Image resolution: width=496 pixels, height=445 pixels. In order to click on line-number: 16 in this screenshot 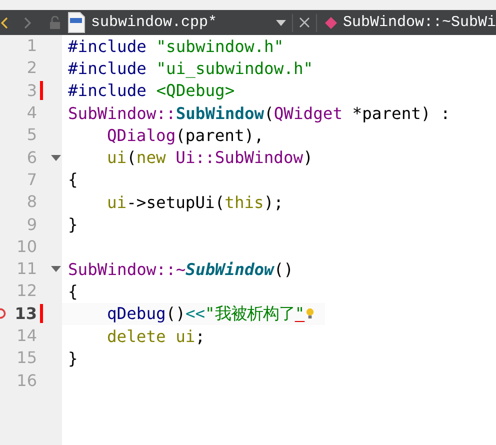, I will do `click(26, 380)`.